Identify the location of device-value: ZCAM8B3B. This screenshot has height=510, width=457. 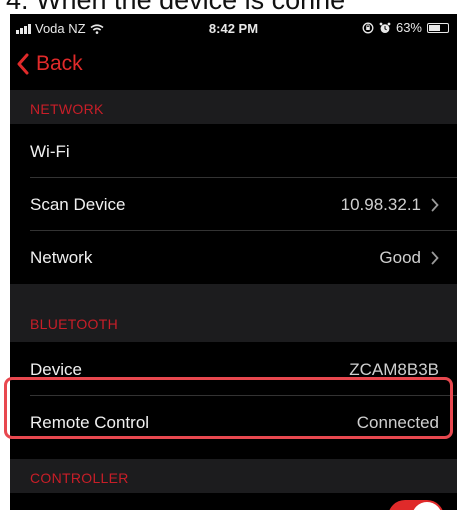
(394, 369).